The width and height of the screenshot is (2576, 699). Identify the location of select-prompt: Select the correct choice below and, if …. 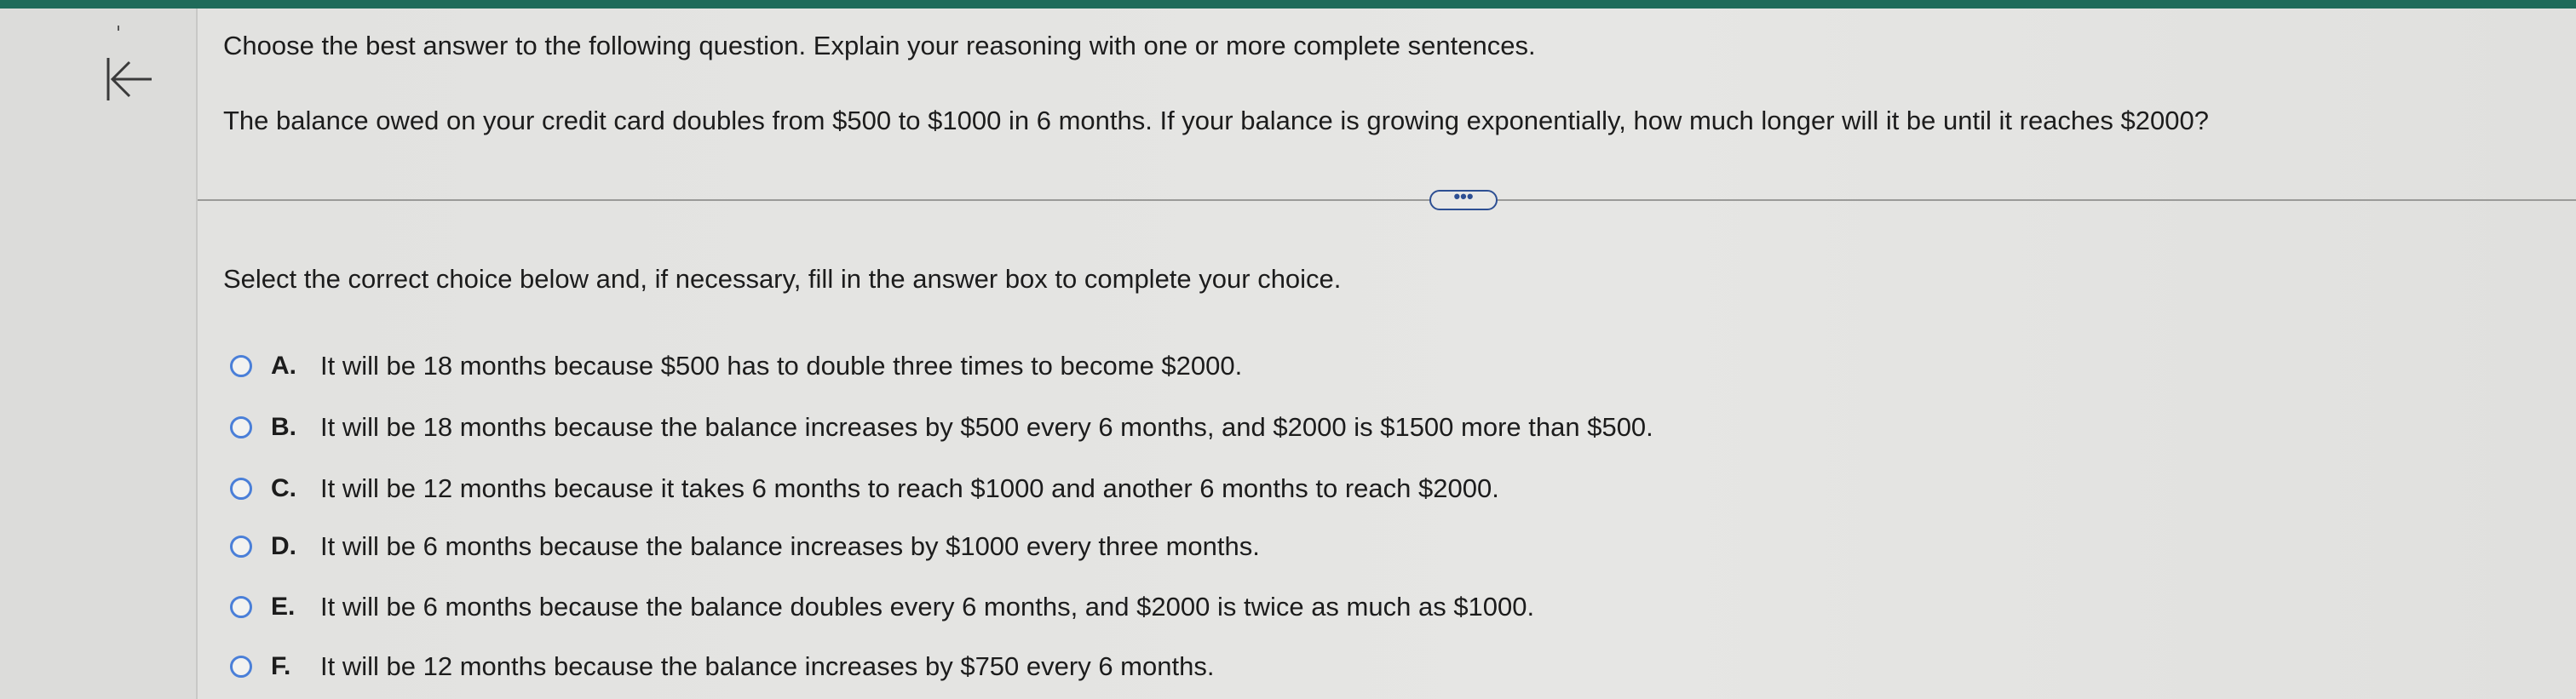
(783, 279).